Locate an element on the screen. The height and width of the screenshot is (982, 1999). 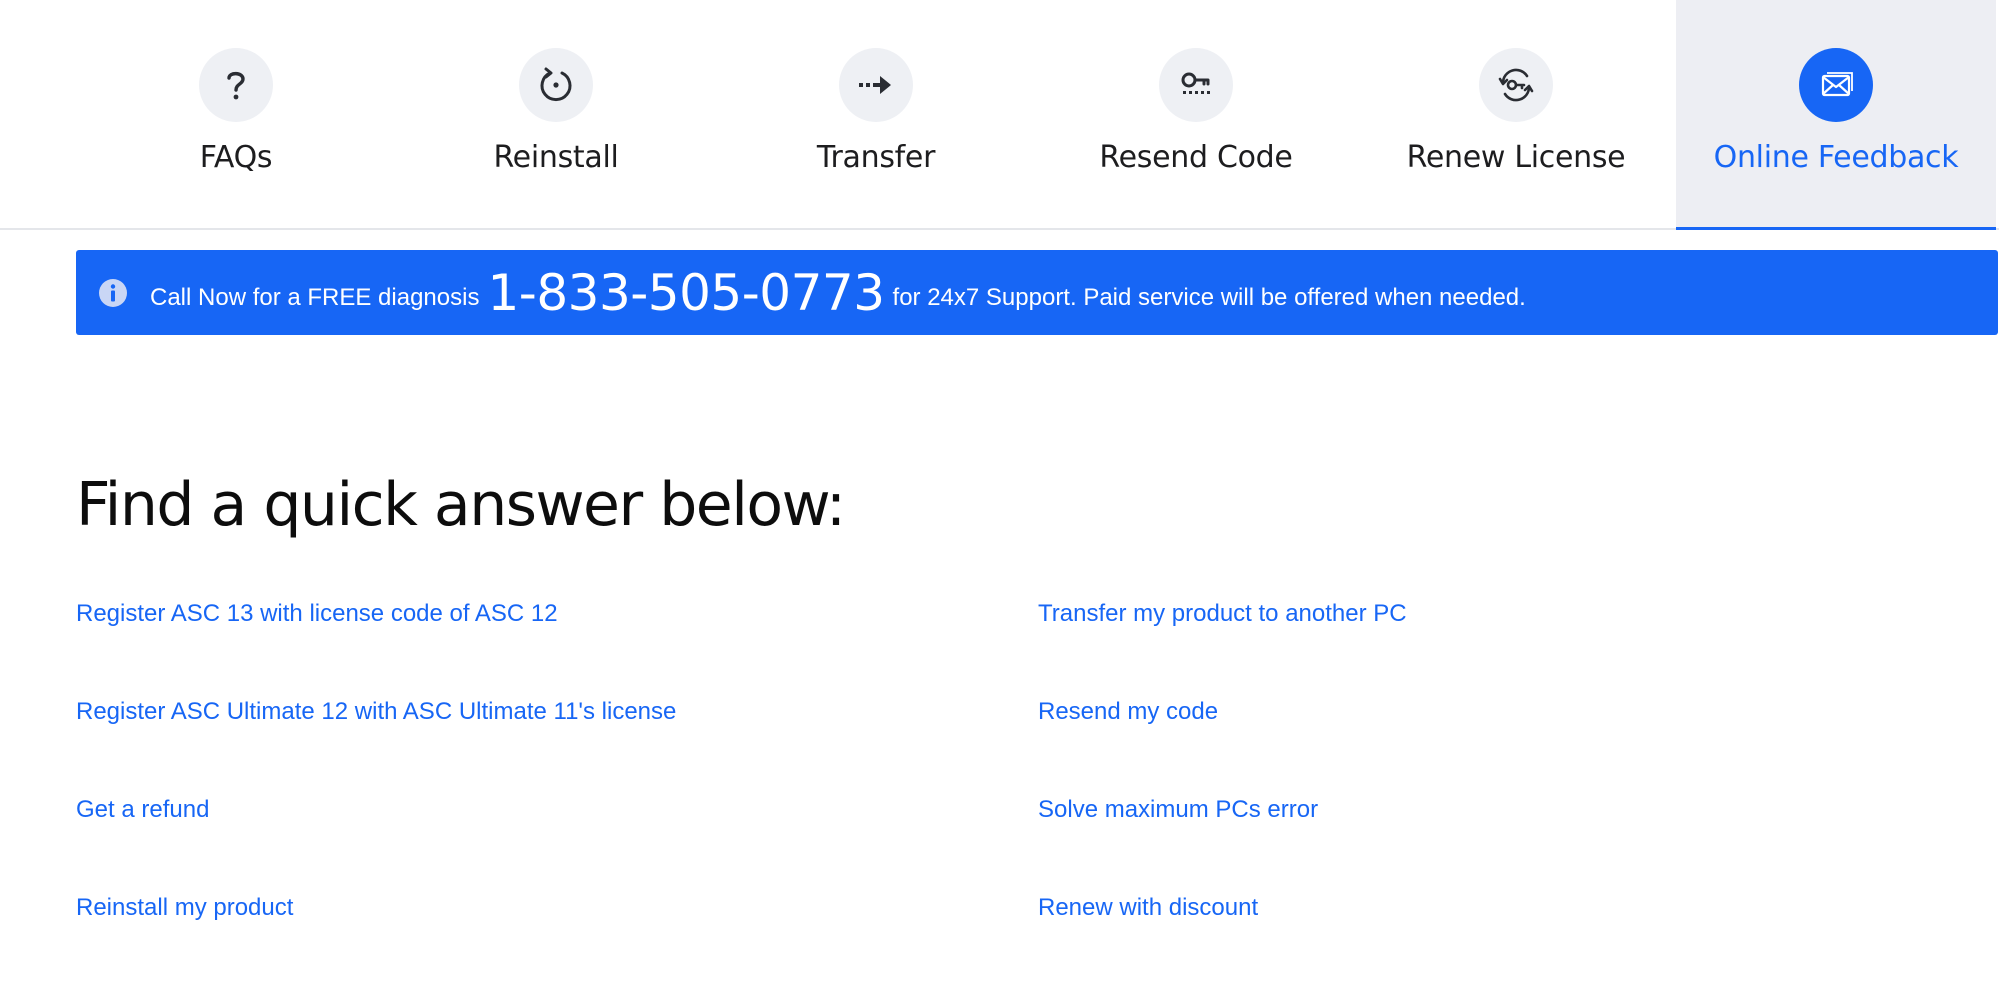
link-get-refund: Get a refund is located at coordinates (142, 810).